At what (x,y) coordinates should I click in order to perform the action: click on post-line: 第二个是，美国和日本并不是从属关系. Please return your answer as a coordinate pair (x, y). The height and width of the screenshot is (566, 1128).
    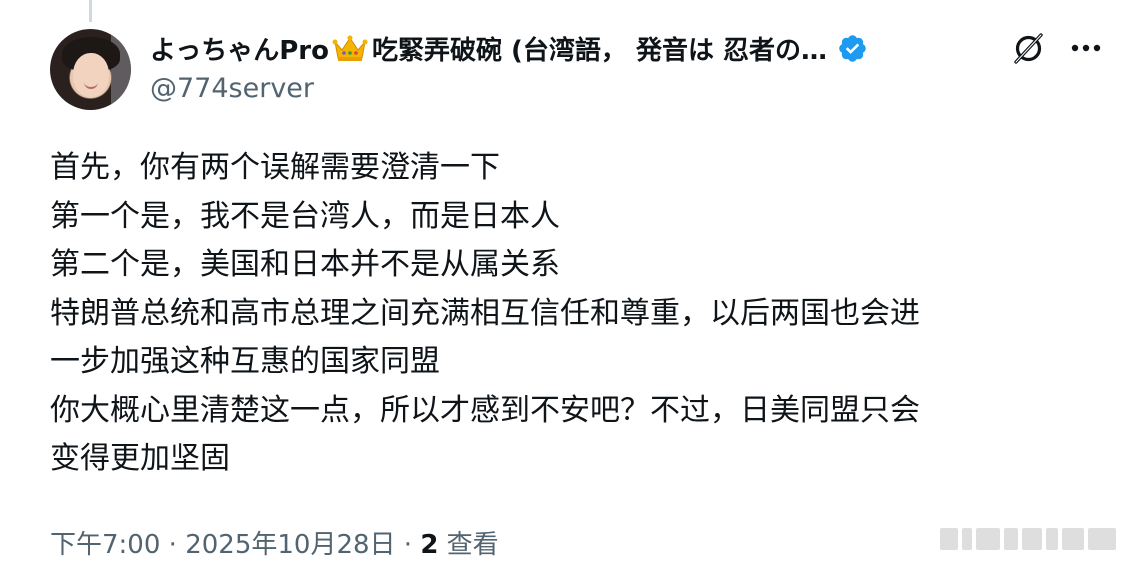
    Looking at the image, I should click on (305, 264).